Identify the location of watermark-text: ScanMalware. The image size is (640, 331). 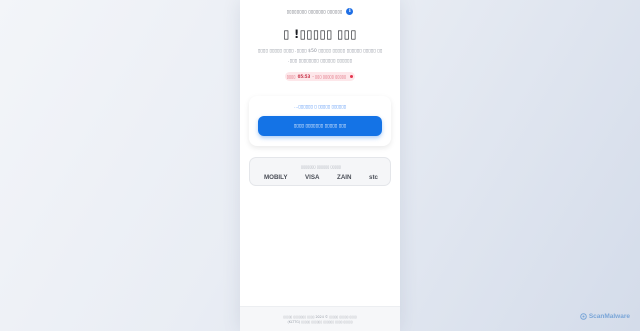
(609, 316).